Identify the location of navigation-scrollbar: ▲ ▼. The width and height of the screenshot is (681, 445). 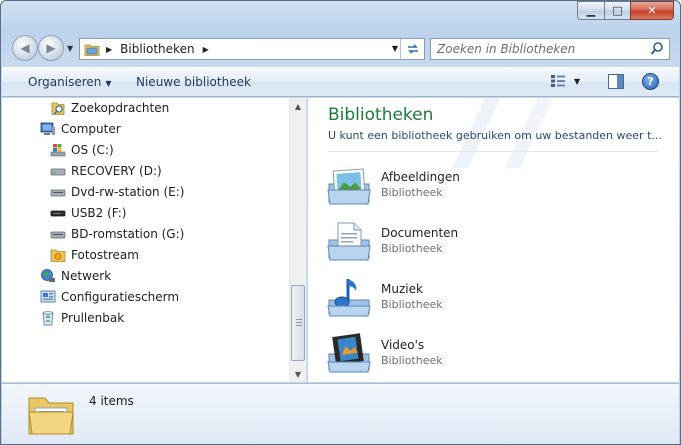
(297, 240).